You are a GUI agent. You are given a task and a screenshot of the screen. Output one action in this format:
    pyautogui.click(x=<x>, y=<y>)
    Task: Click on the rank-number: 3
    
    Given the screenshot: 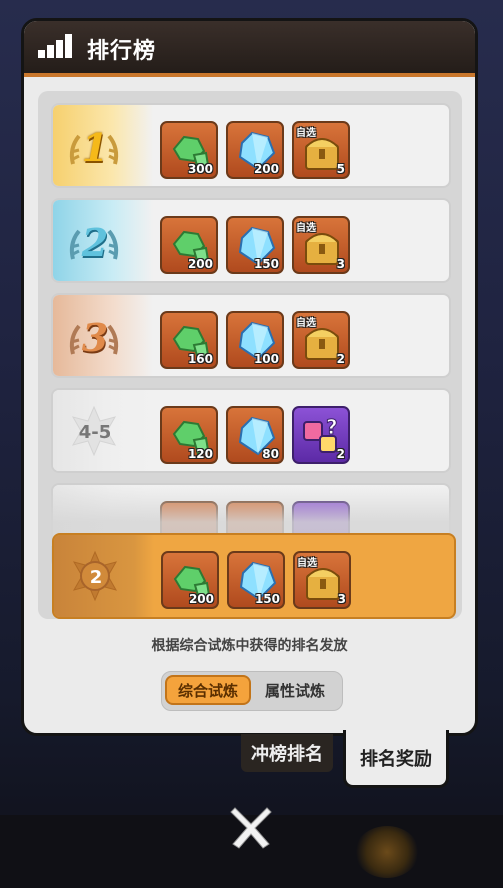 What is the action you would take?
    pyautogui.click(x=95, y=337)
    